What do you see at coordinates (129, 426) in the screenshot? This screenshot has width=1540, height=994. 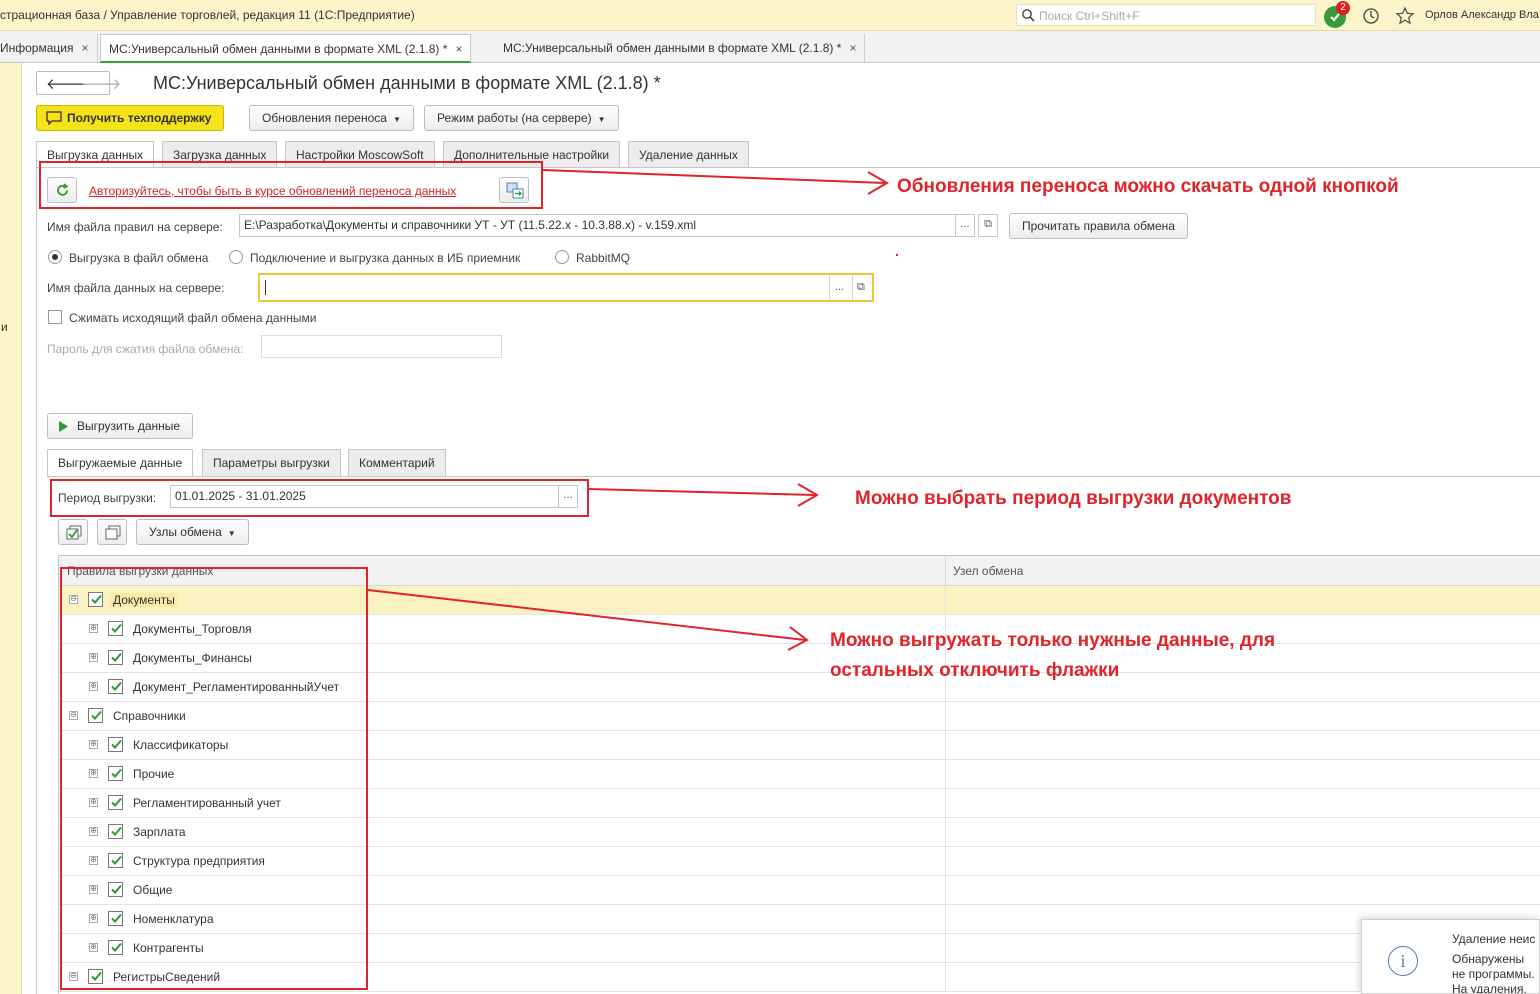 I see `export-data-button-label: Выгрузить данные` at bounding box center [129, 426].